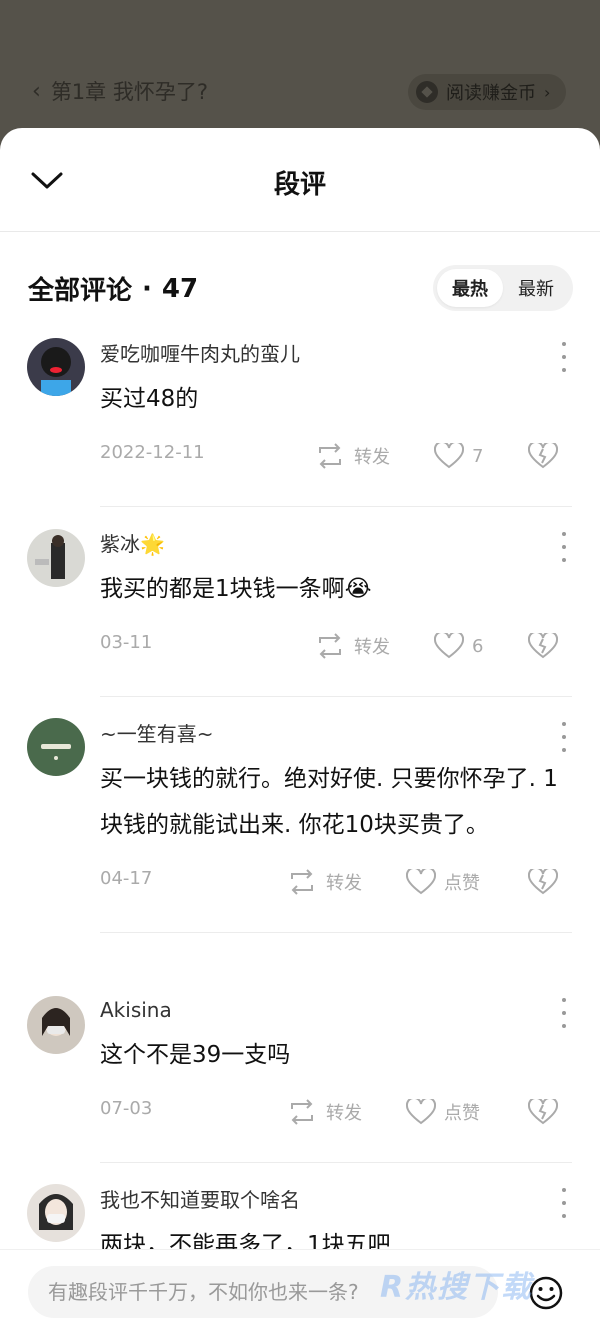  I want to click on comment-meta: 2022-12-11 转发 7, so click(336, 456).